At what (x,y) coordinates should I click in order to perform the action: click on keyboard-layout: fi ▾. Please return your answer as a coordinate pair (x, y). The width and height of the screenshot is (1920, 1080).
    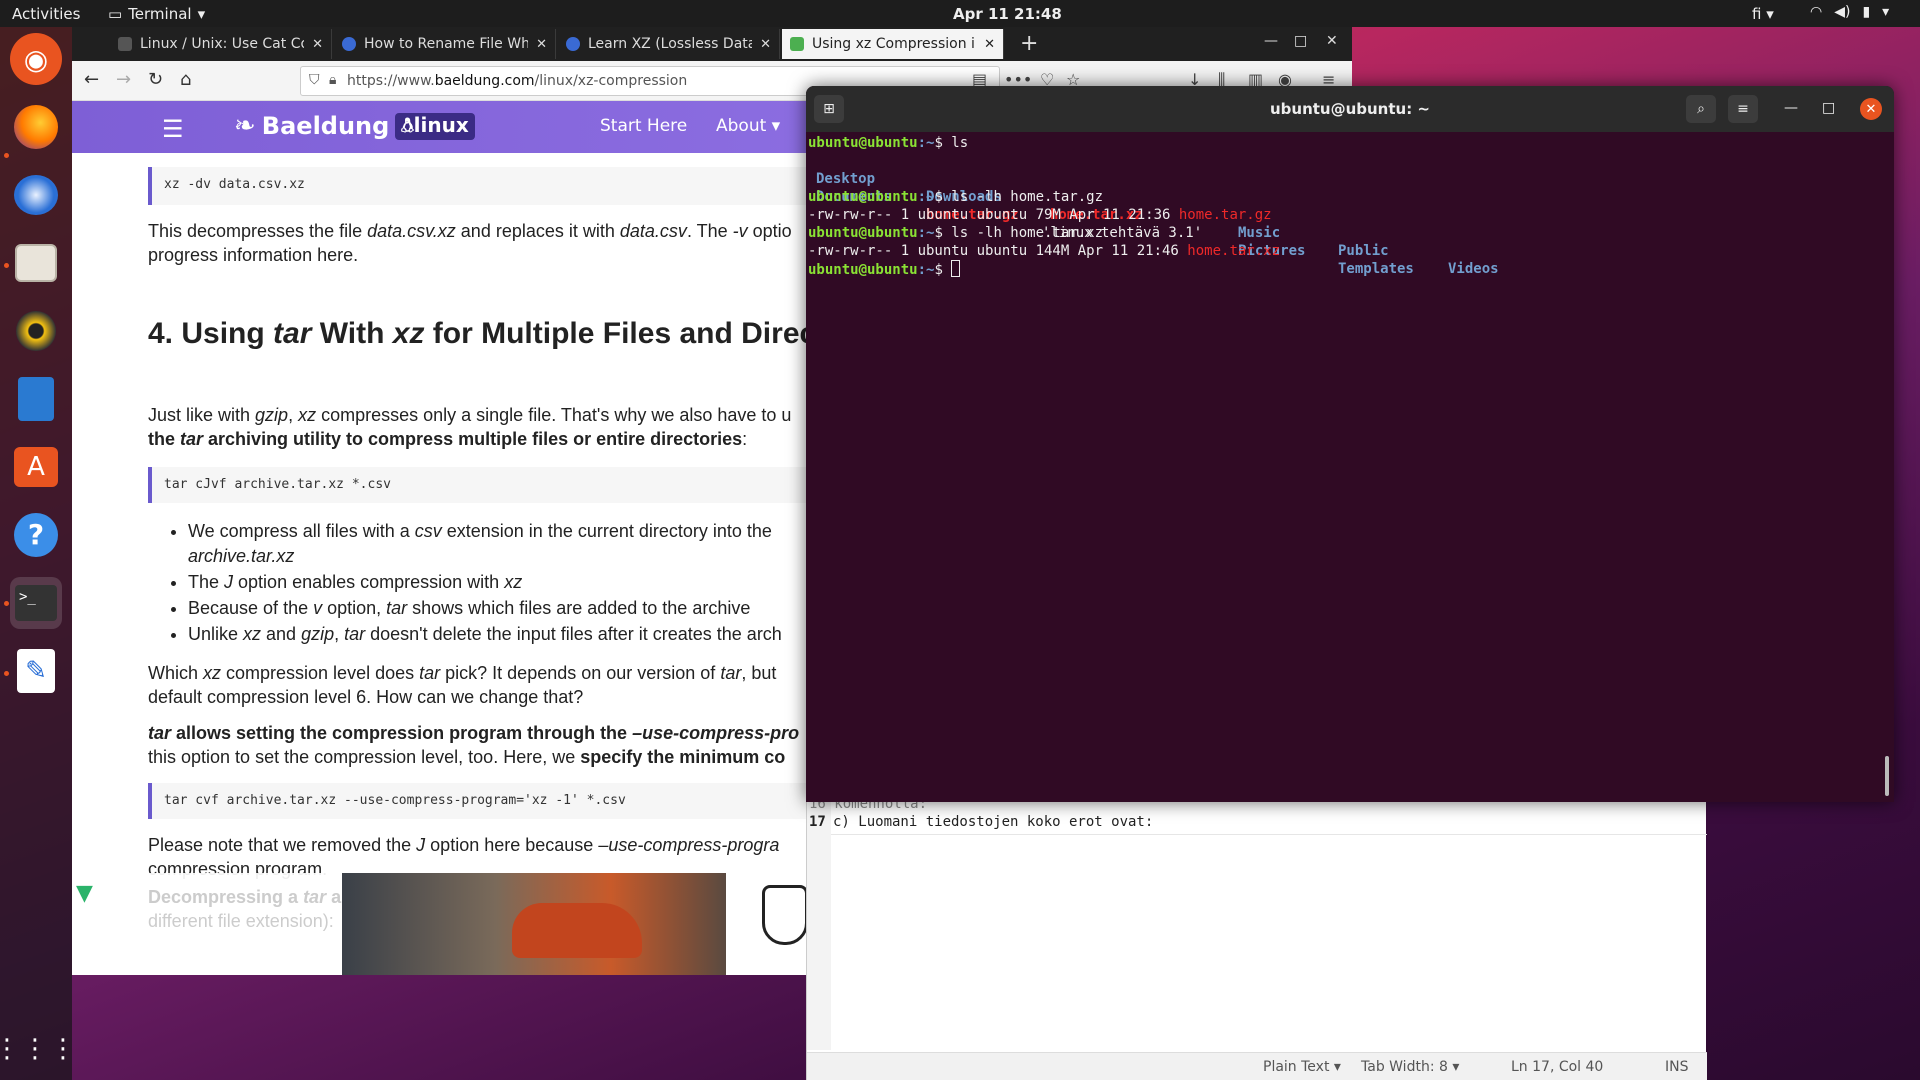
    Looking at the image, I should click on (1763, 14).